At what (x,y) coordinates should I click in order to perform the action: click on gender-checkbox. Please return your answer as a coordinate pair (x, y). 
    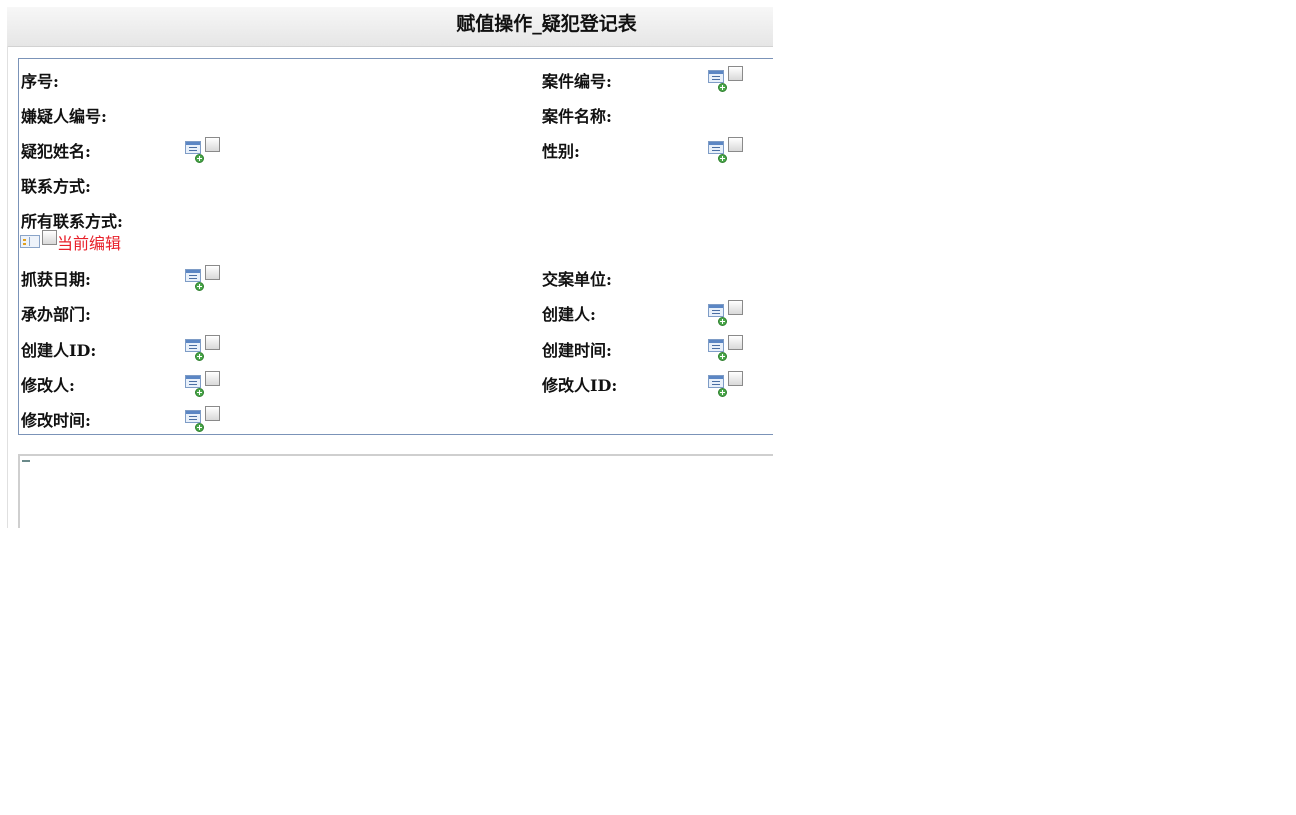
    Looking at the image, I should click on (735, 144).